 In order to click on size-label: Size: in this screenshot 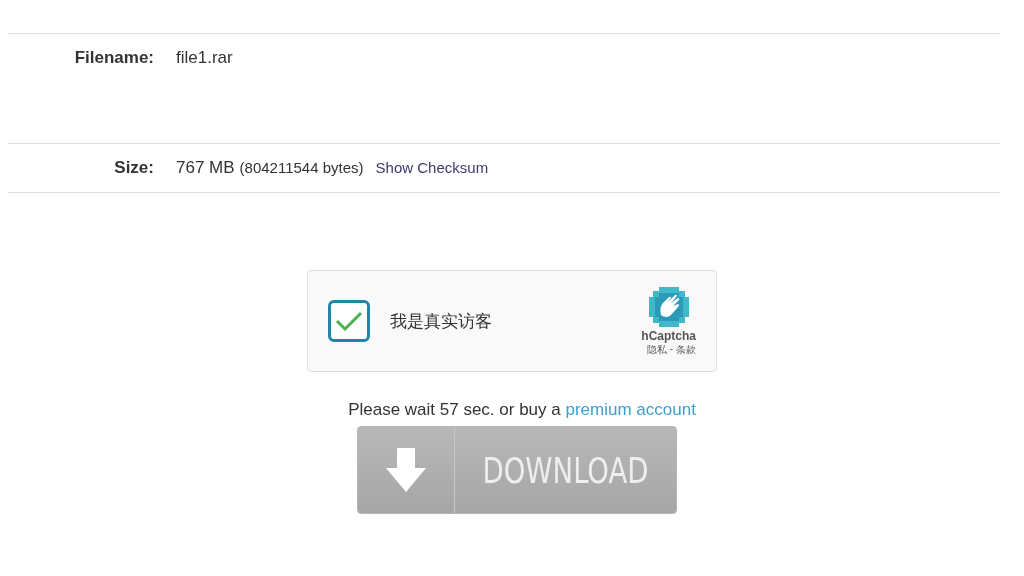, I will do `click(134, 168)`.